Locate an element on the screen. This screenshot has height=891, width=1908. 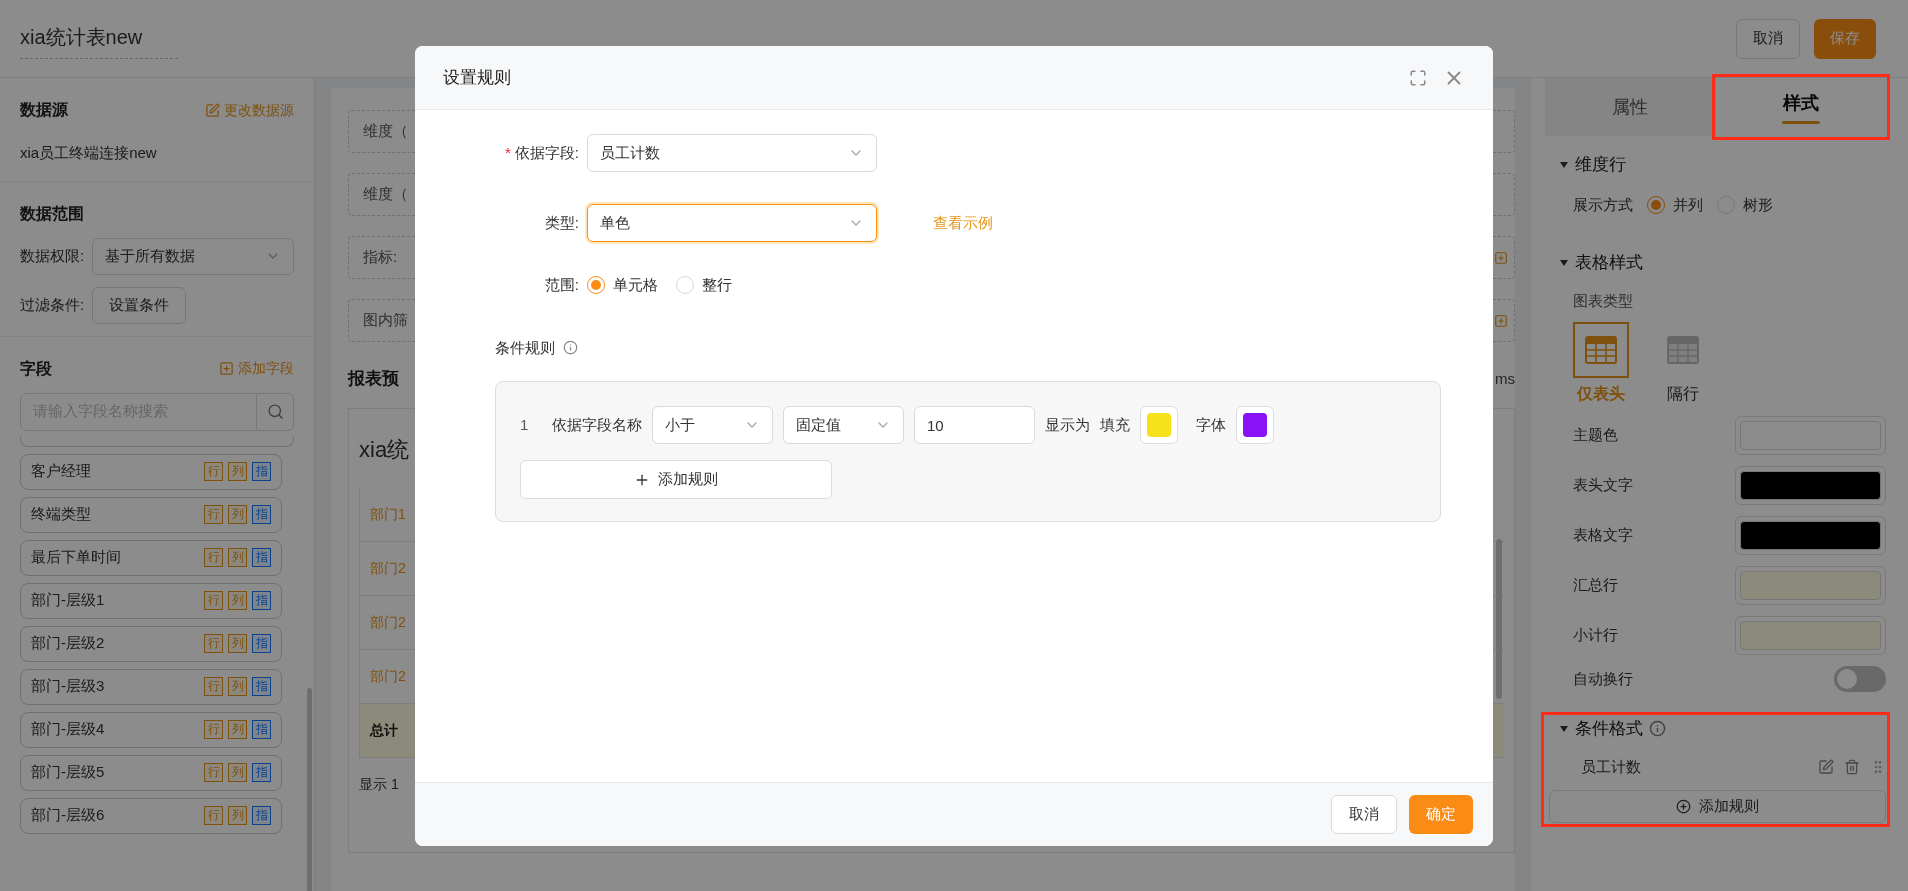
toggle-switch is located at coordinates (1860, 679).